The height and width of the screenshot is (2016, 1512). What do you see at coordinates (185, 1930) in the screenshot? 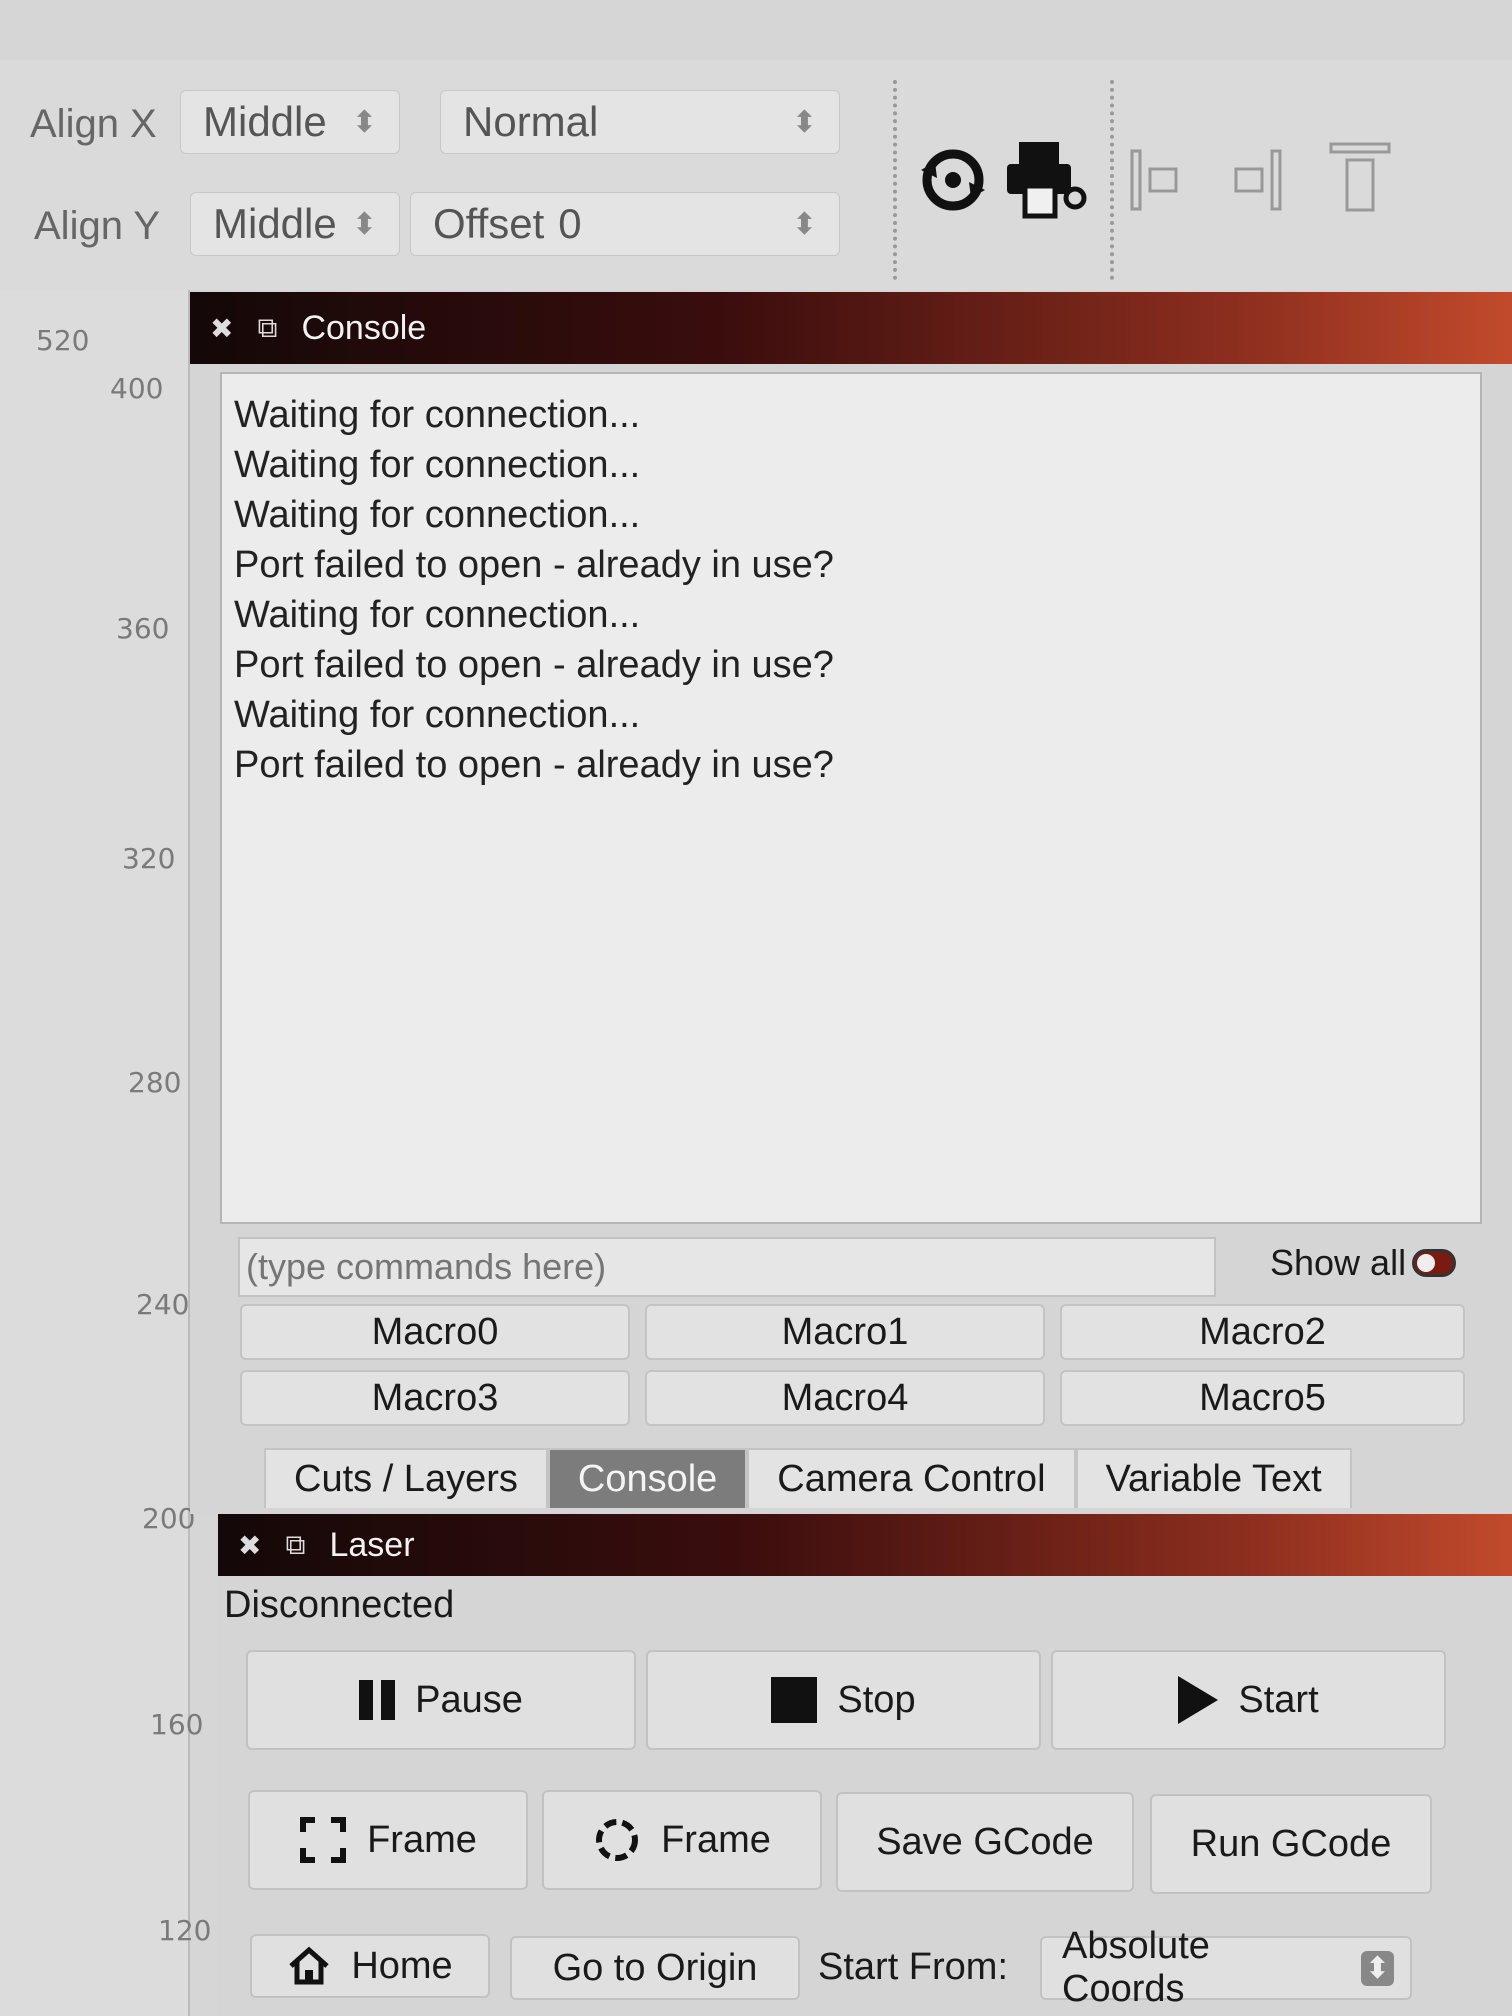
I see `ruler-tick: 120` at bounding box center [185, 1930].